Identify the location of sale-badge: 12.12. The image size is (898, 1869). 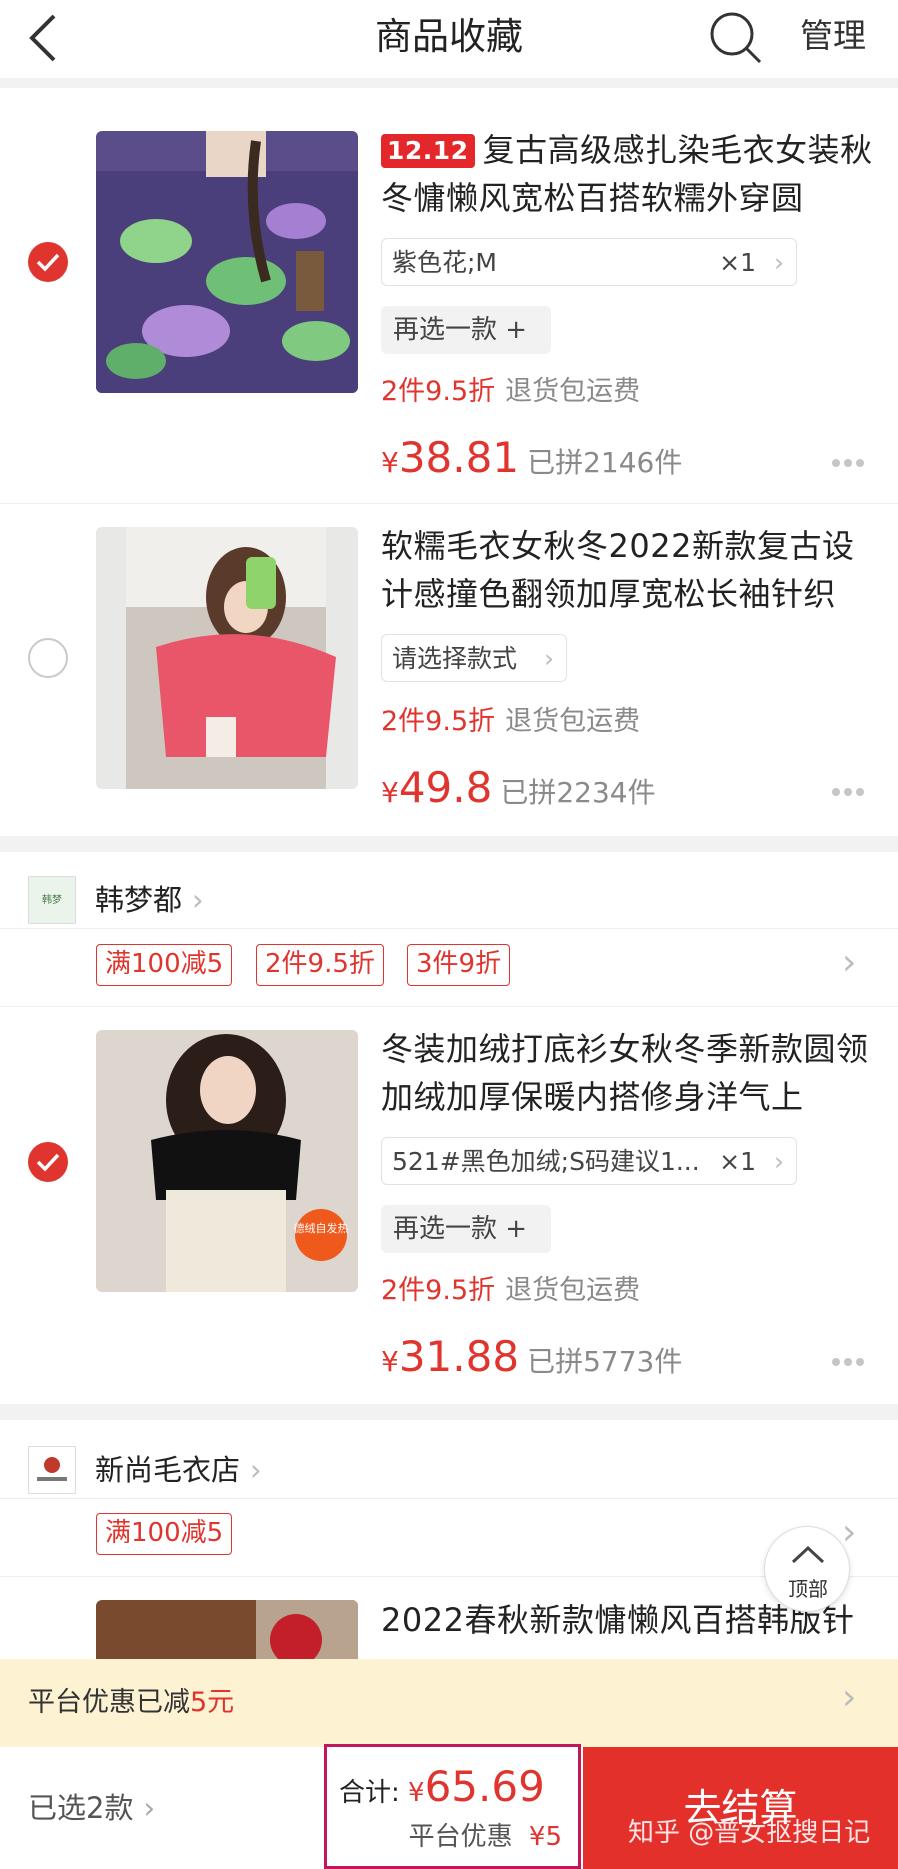
(428, 151).